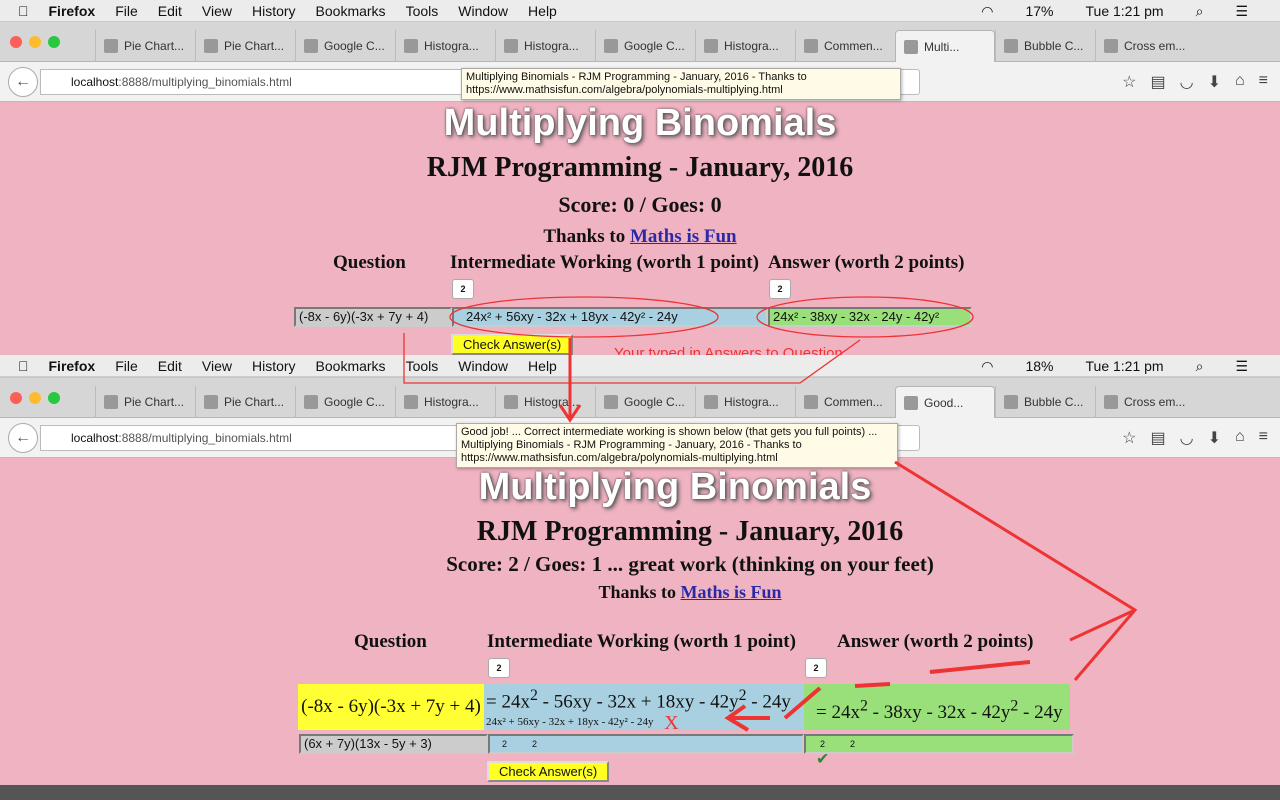 This screenshot has height=800, width=1280. What do you see at coordinates (640, 792) in the screenshot?
I see `dock` at bounding box center [640, 792].